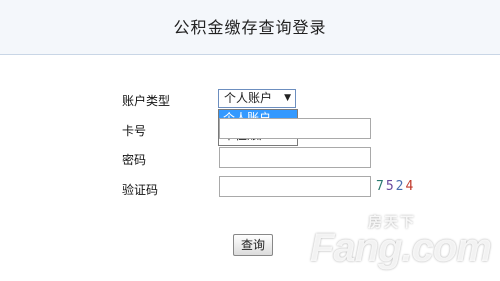 The image size is (500, 281). I want to click on captcha-char: 5, so click(390, 186).